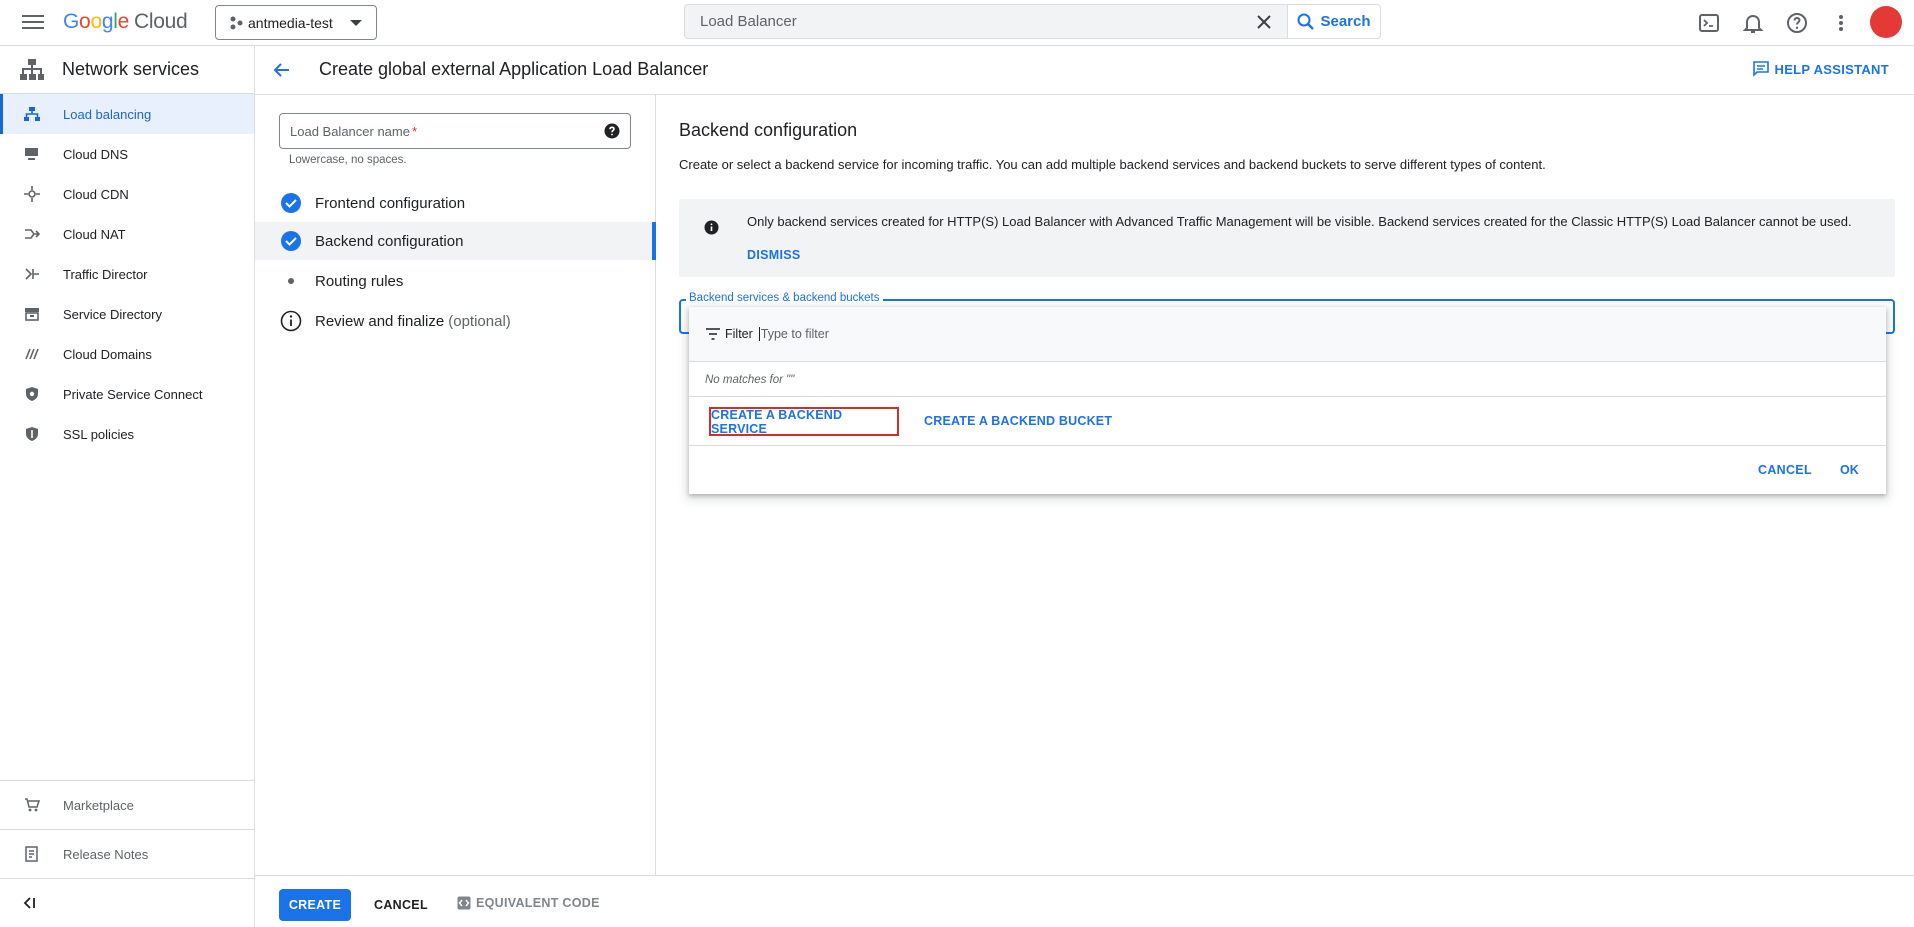 Image resolution: width=1914 pixels, height=927 pixels. What do you see at coordinates (750, 380) in the screenshot?
I see `no-matches-text: No matches for ""` at bounding box center [750, 380].